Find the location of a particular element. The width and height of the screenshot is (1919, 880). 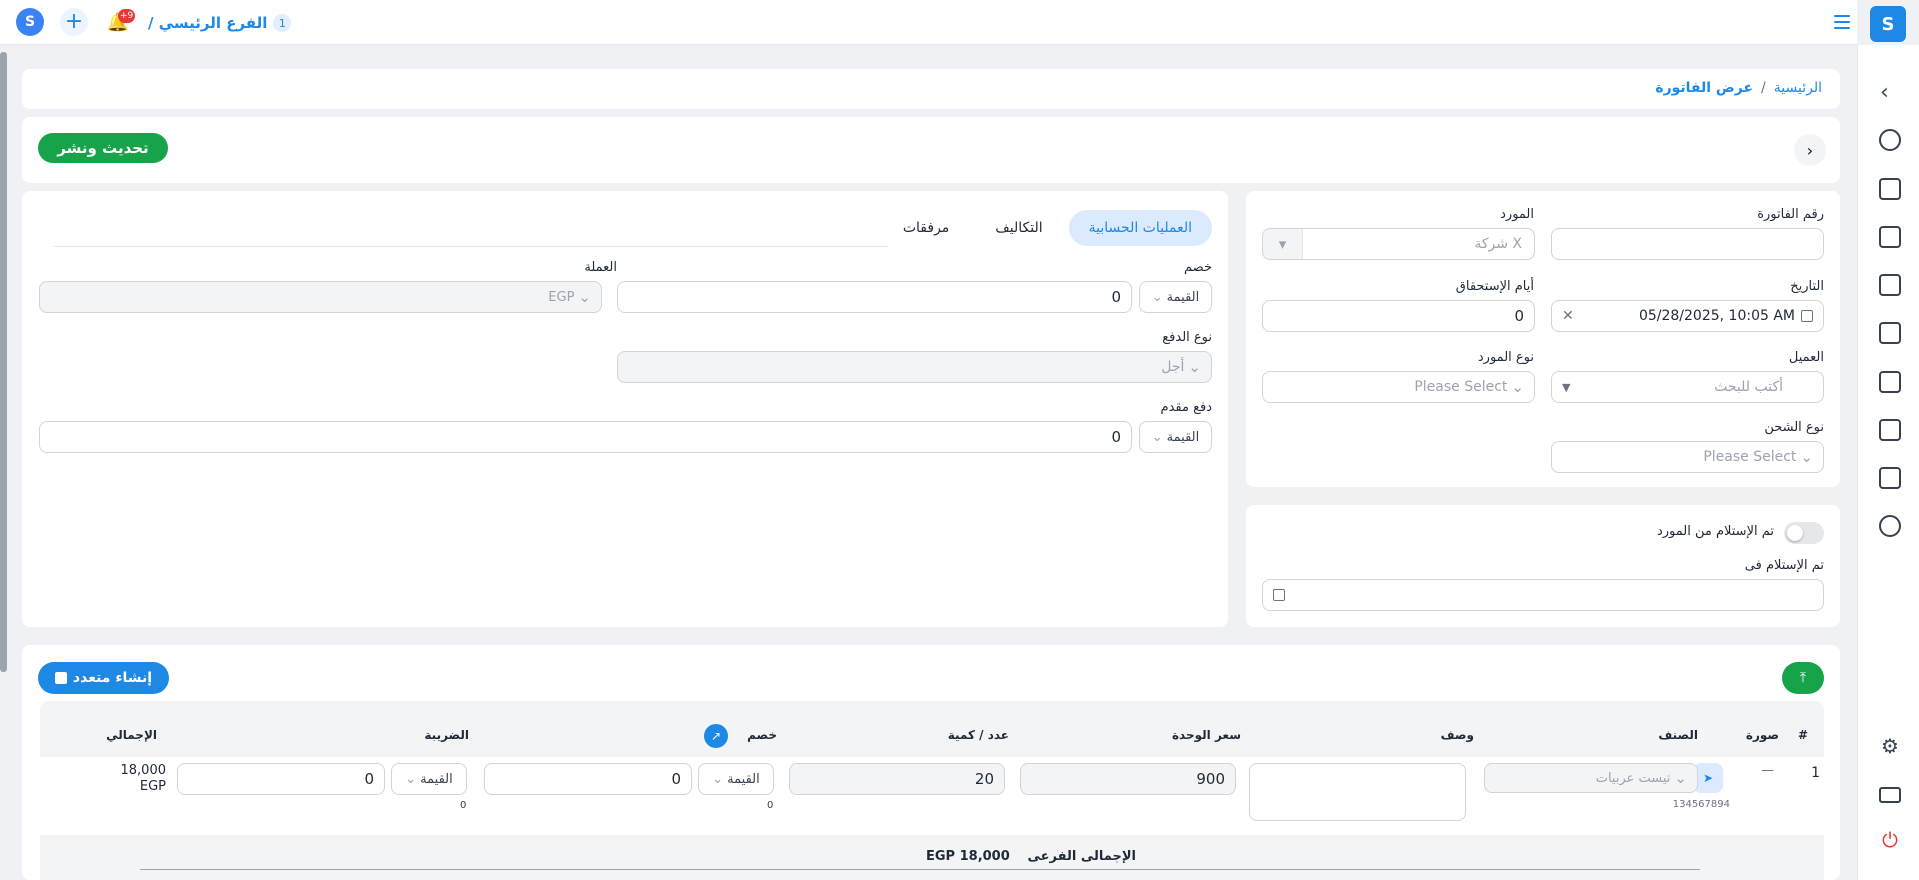

subtotal-divider is located at coordinates (920, 869).